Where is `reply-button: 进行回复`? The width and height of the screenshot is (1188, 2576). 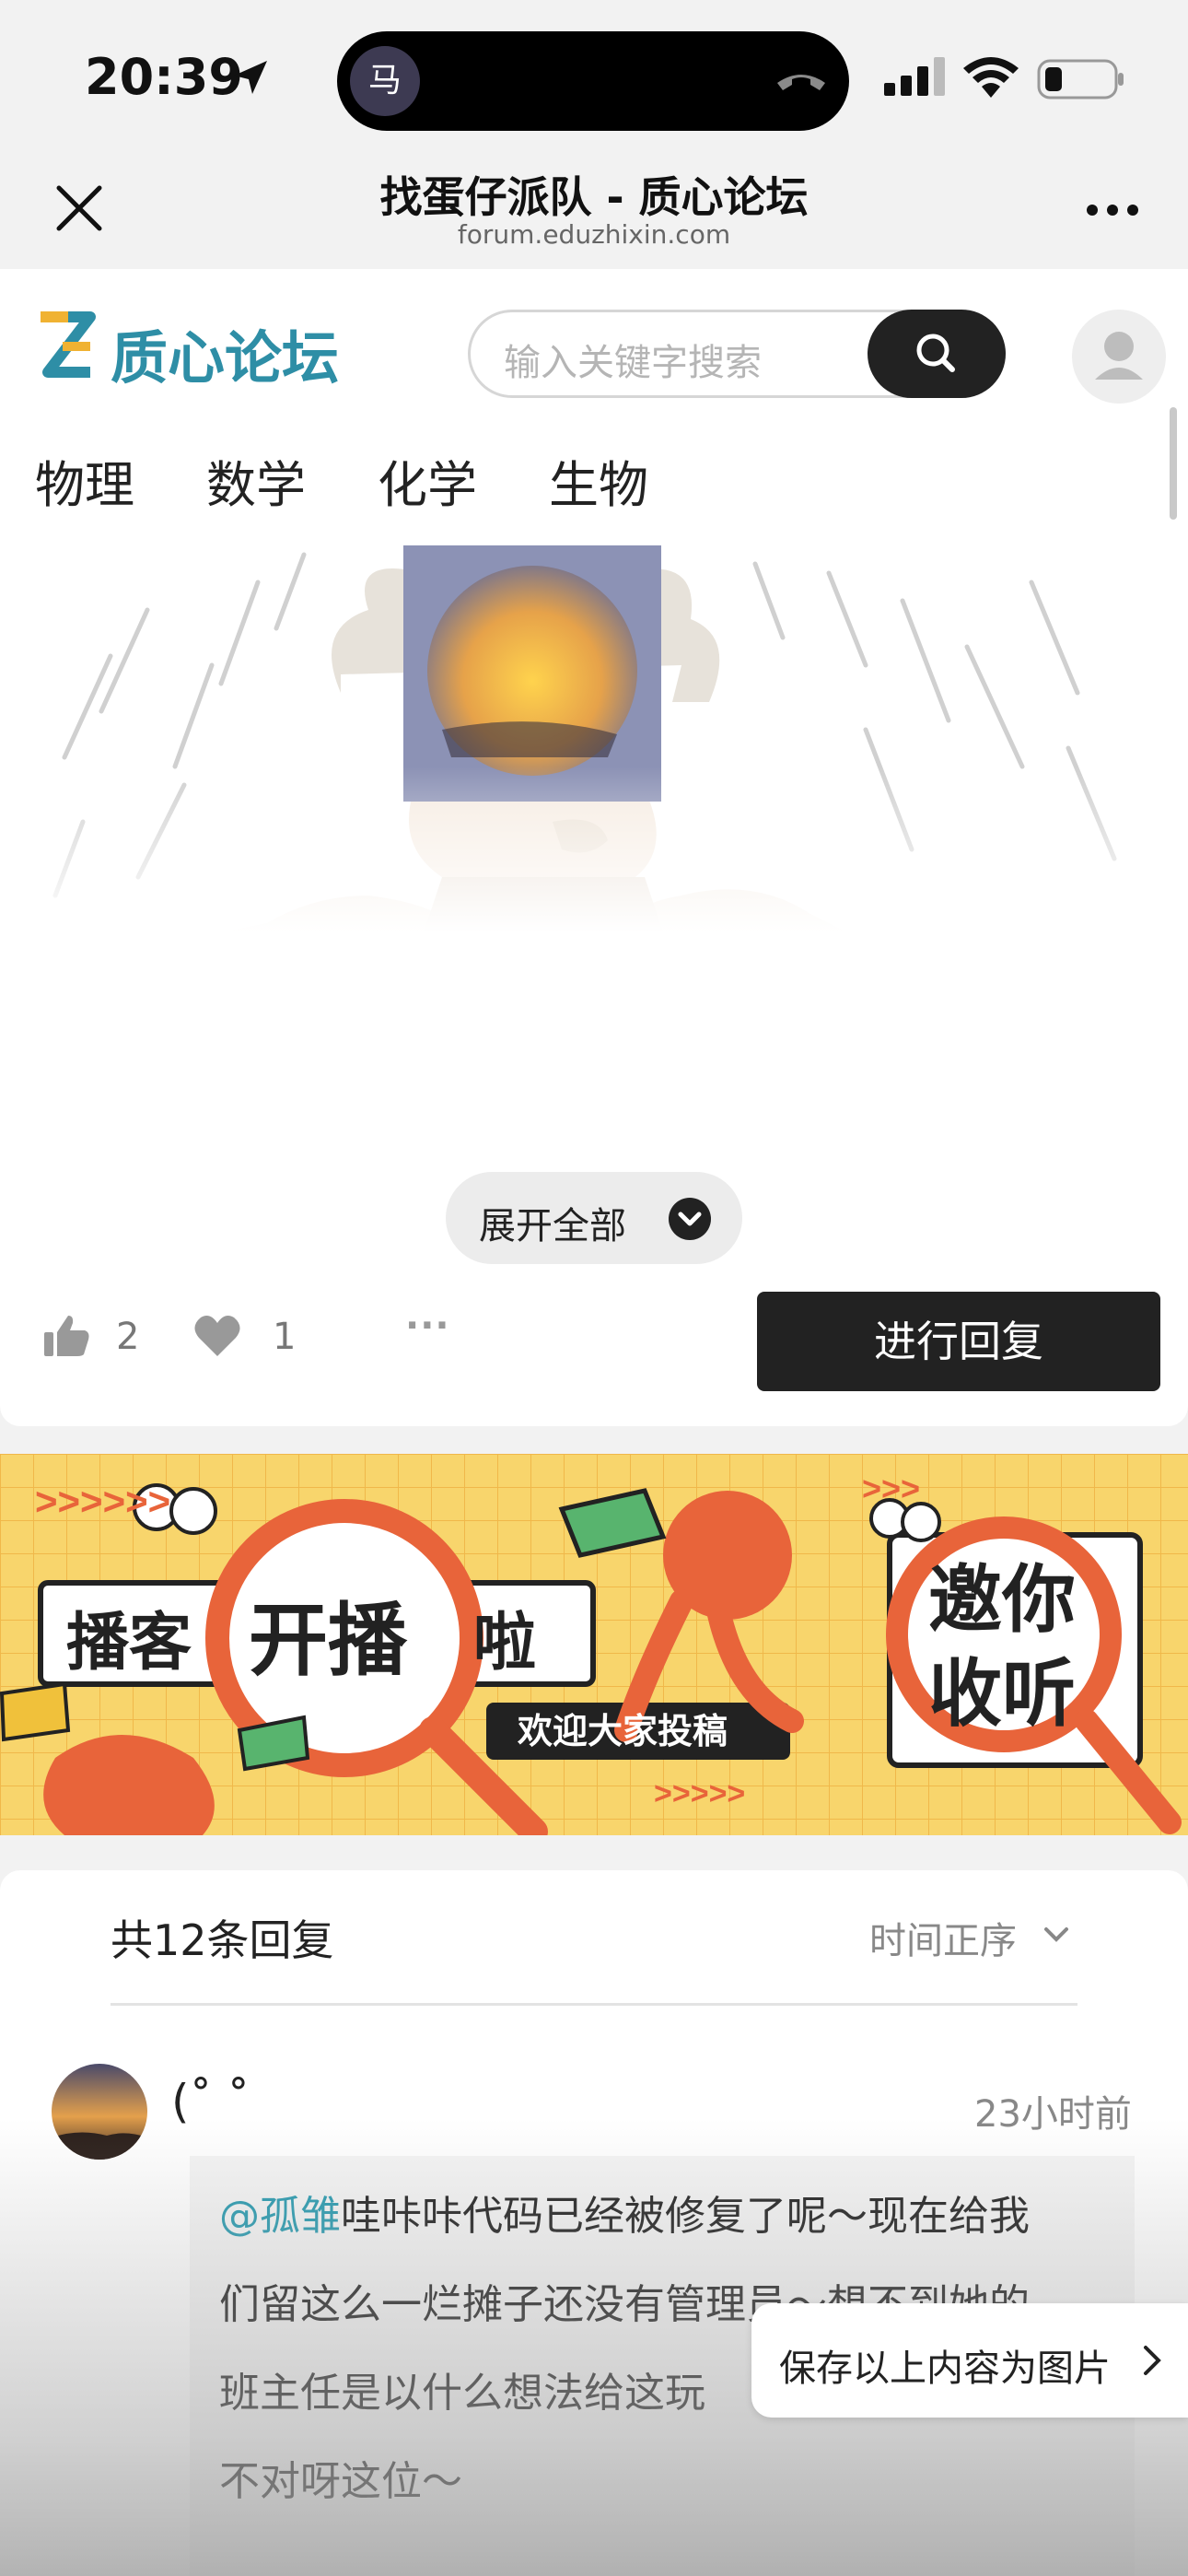
reply-button: 进行回复 is located at coordinates (958, 1341).